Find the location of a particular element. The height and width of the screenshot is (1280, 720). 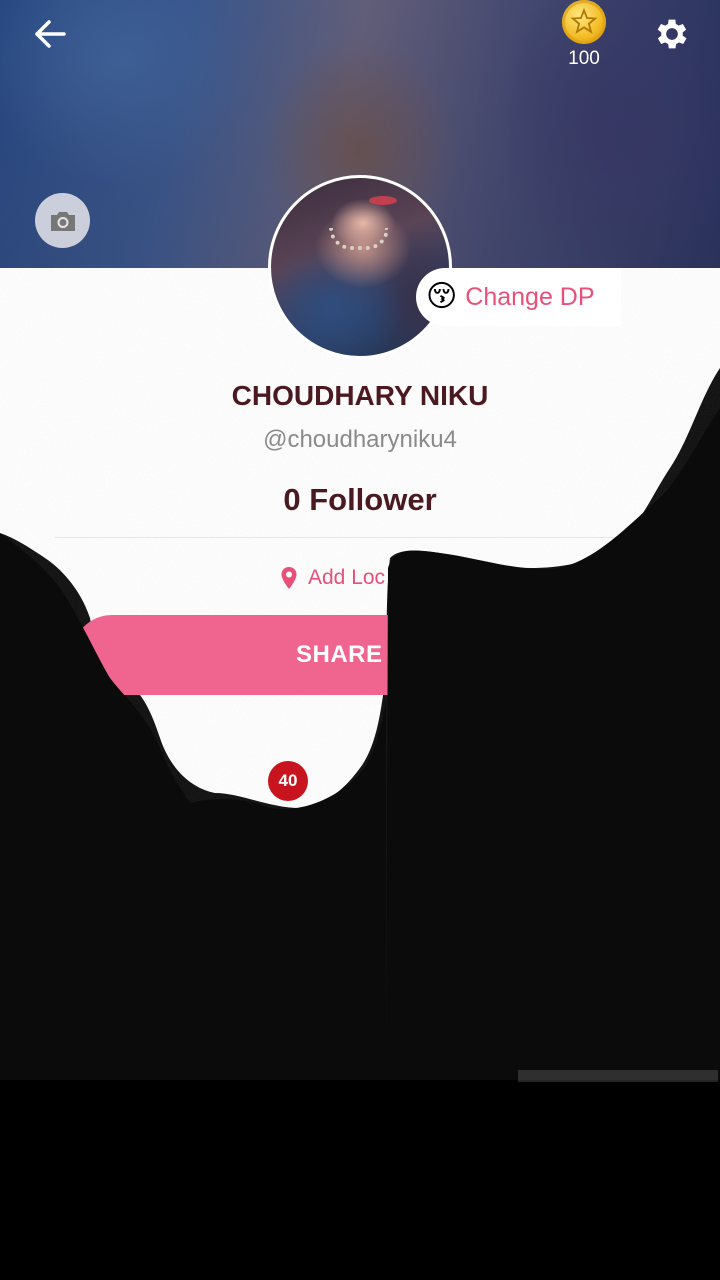

follower-count: 0 Follower is located at coordinates (360, 500).